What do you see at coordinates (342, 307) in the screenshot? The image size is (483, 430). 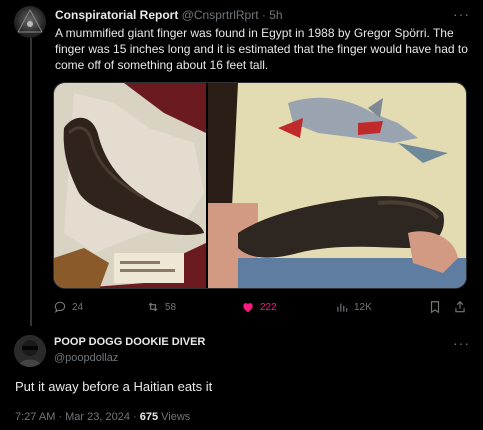 I see `views-chart-icon` at bounding box center [342, 307].